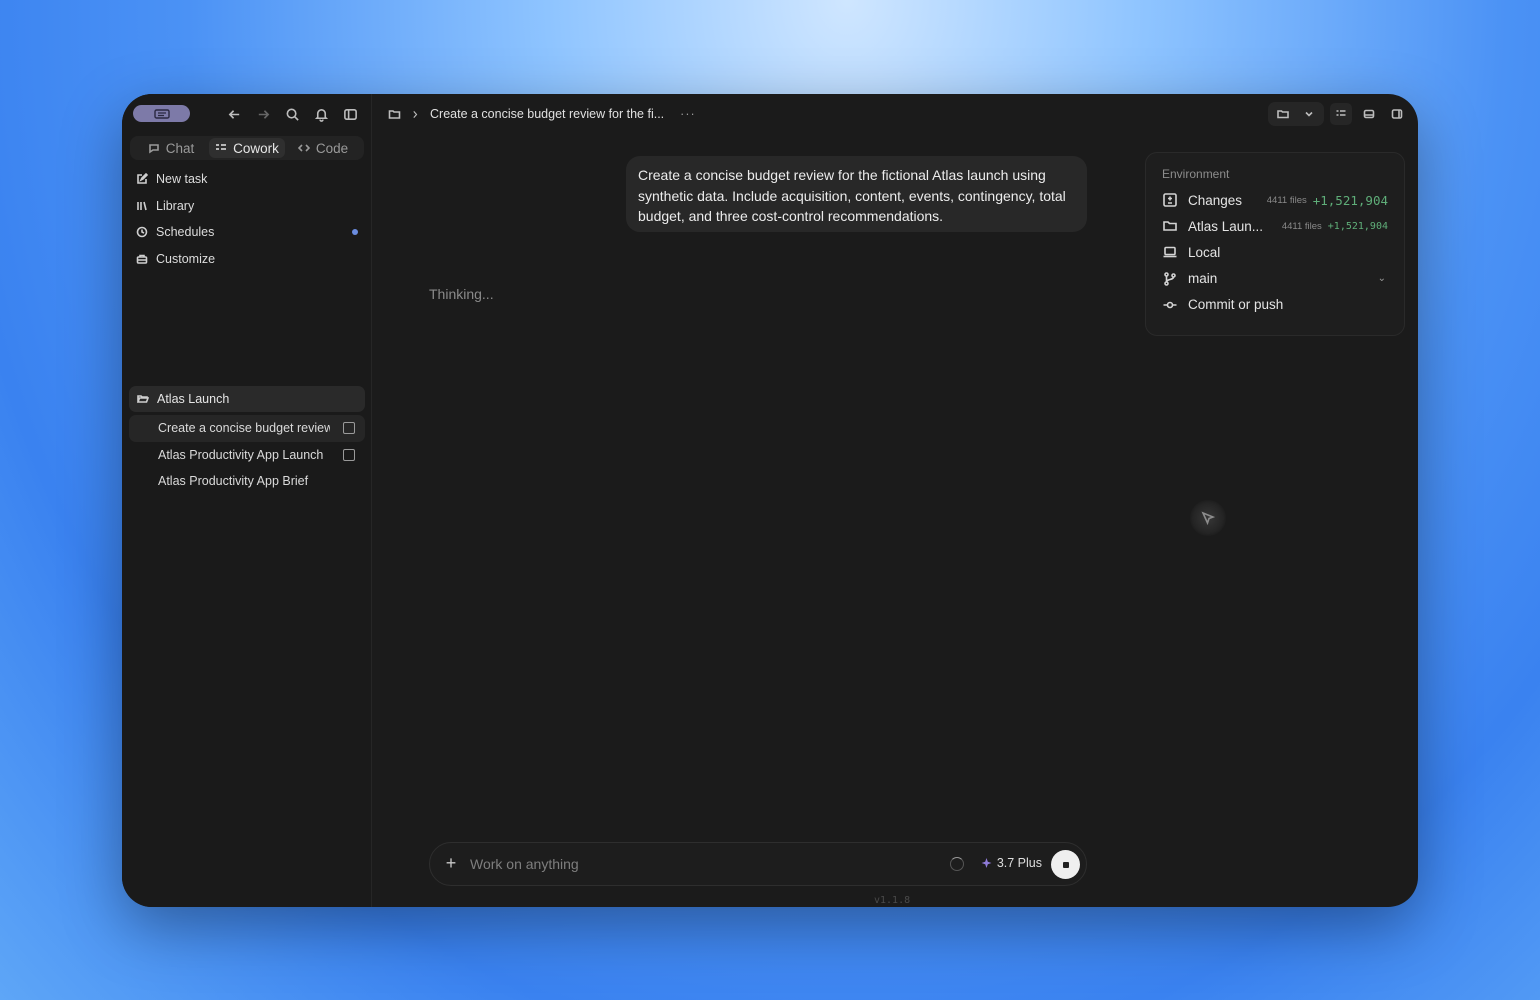  Describe the element at coordinates (1275, 226) in the screenshot. I see `env-row-folder: Atlas Laun... 4411 files +1,521,904` at that location.